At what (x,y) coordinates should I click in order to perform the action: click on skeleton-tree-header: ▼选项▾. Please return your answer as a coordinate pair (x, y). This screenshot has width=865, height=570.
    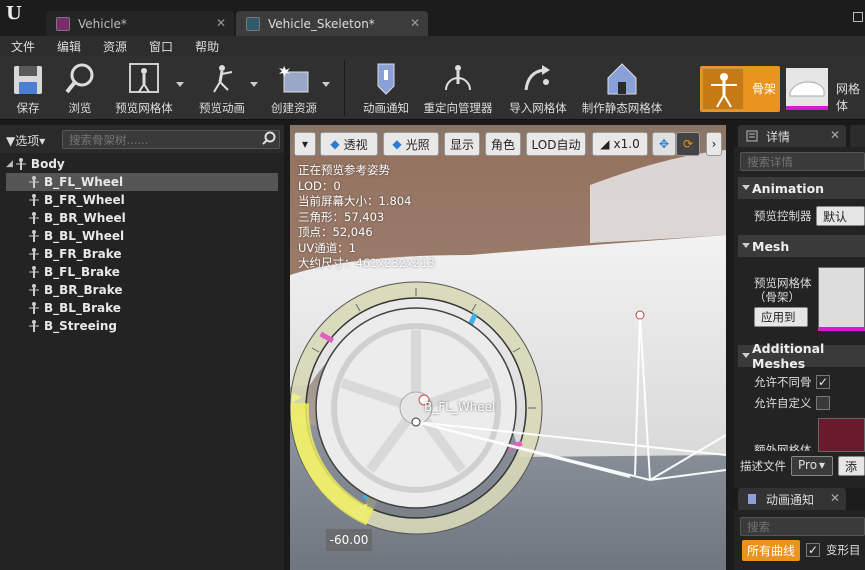
    Looking at the image, I should click on (142, 139).